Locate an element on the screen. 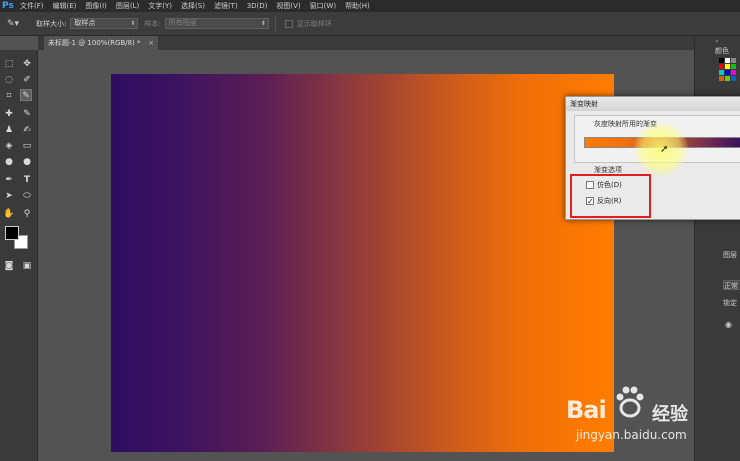  type-tool-icon: T is located at coordinates (27, 180).